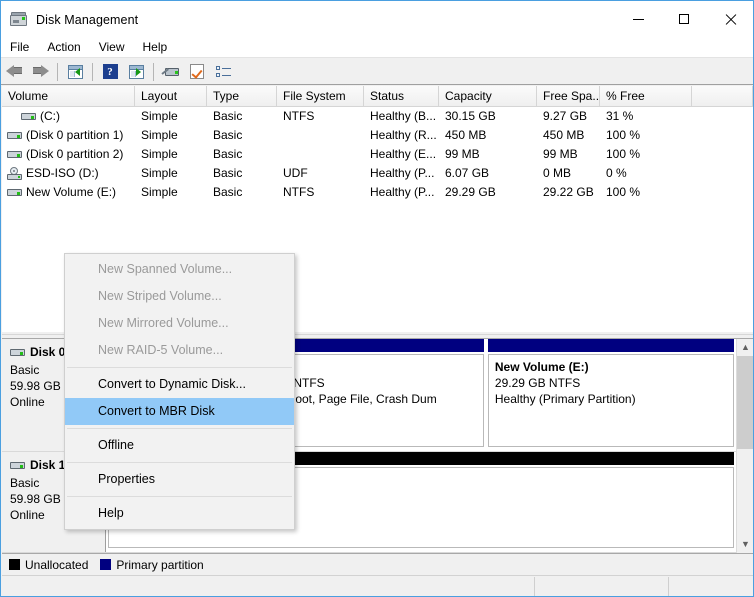  Describe the element at coordinates (470, 192) in the screenshot. I see `capacity-cell: 29.29 GB` at that location.